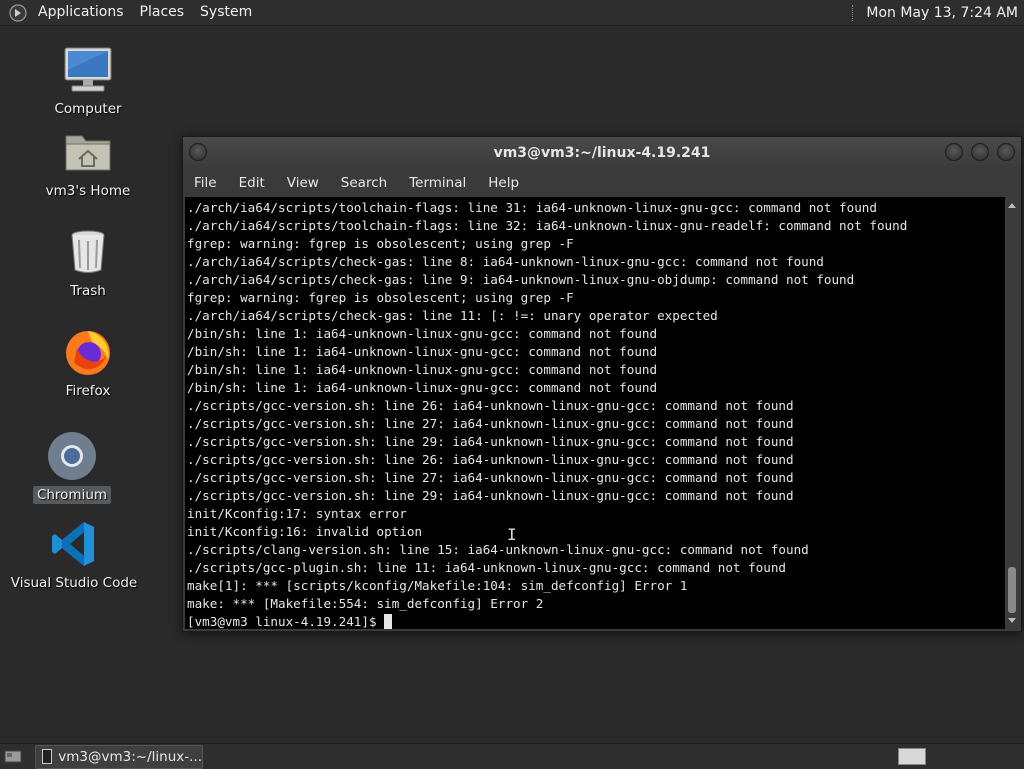 The width and height of the screenshot is (1024, 769). Describe the element at coordinates (1006, 152) in the screenshot. I see `close-button` at that location.